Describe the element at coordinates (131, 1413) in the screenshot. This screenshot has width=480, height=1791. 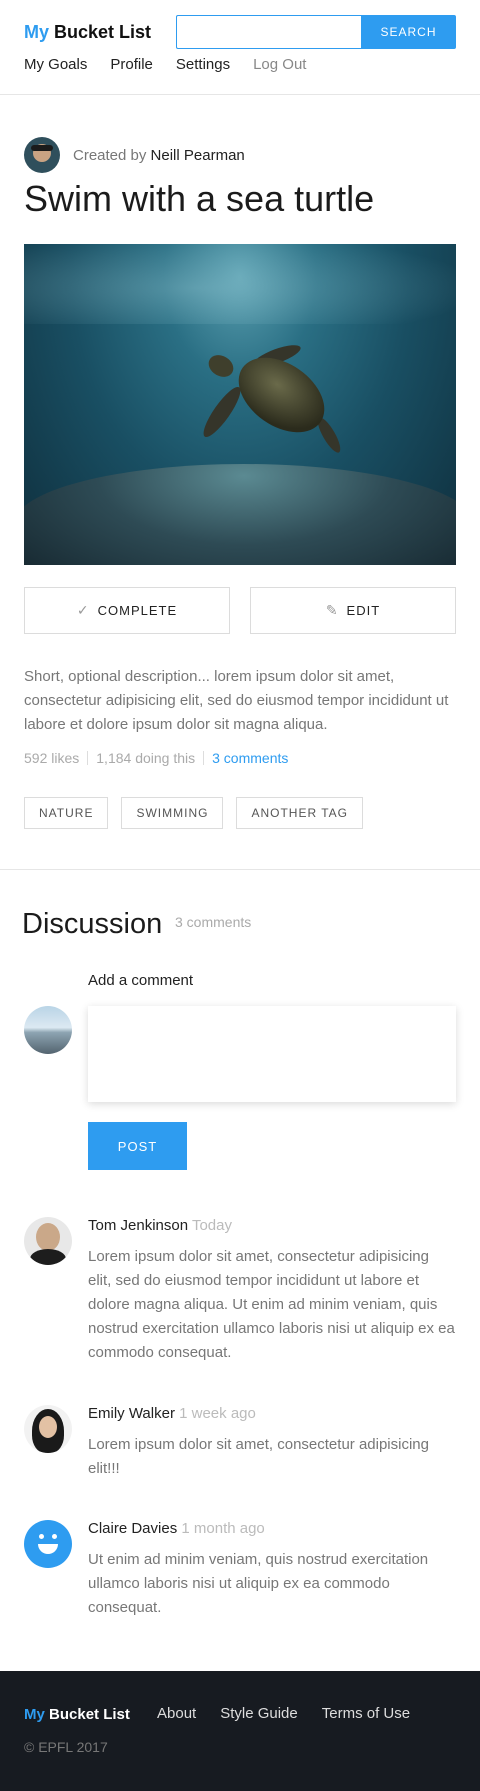
I see `comment-author: Emily Walker` at that location.